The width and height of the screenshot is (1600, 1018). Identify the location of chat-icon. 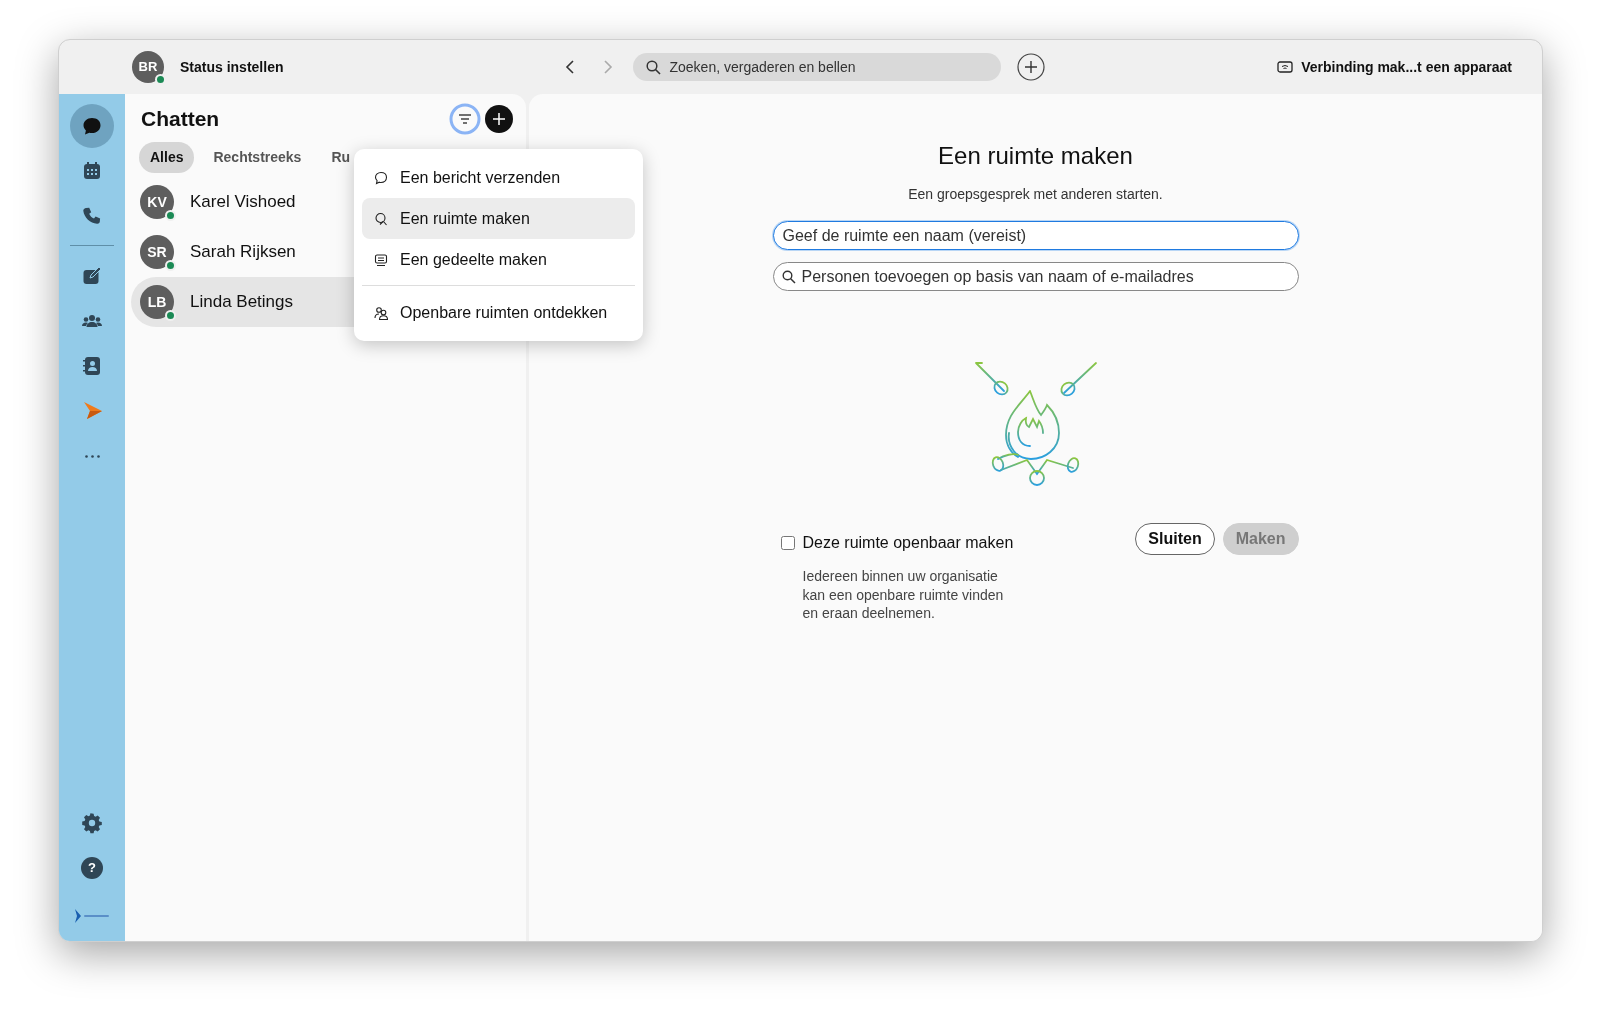
(92, 126).